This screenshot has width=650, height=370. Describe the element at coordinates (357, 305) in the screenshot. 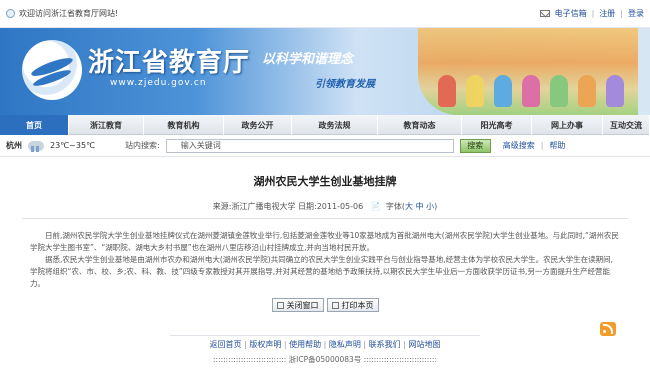

I see `print-page-label: 打印本页` at that location.